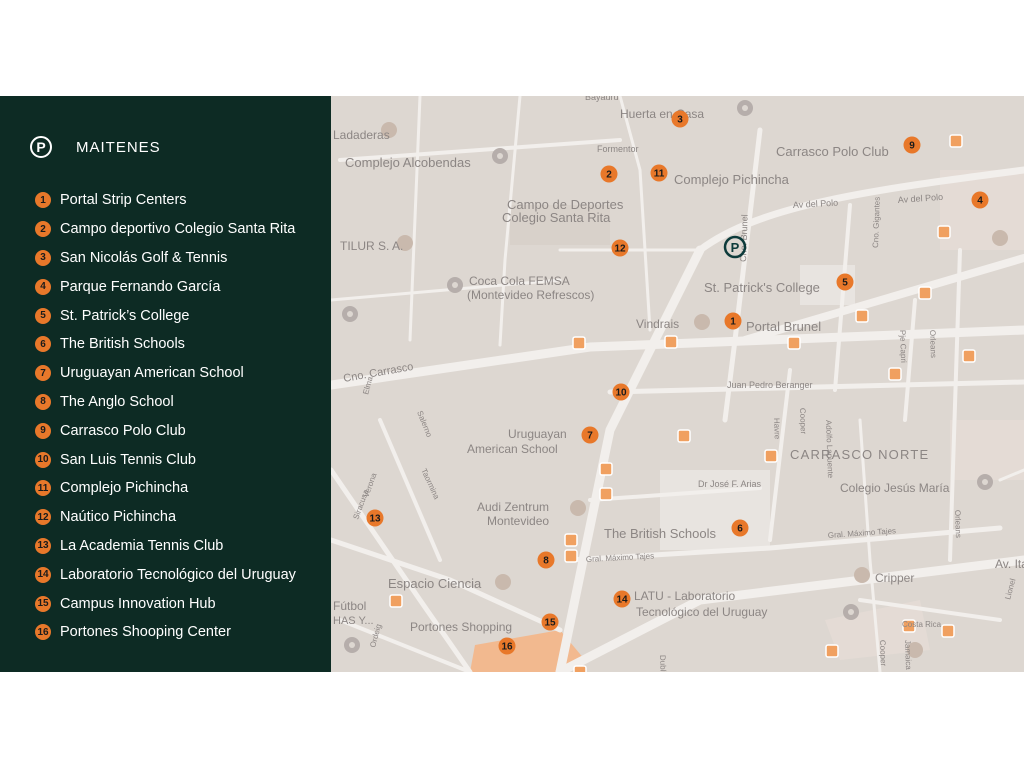 The width and height of the screenshot is (1024, 768). What do you see at coordinates (657, 324) in the screenshot?
I see `map-place-label: Vindrais` at bounding box center [657, 324].